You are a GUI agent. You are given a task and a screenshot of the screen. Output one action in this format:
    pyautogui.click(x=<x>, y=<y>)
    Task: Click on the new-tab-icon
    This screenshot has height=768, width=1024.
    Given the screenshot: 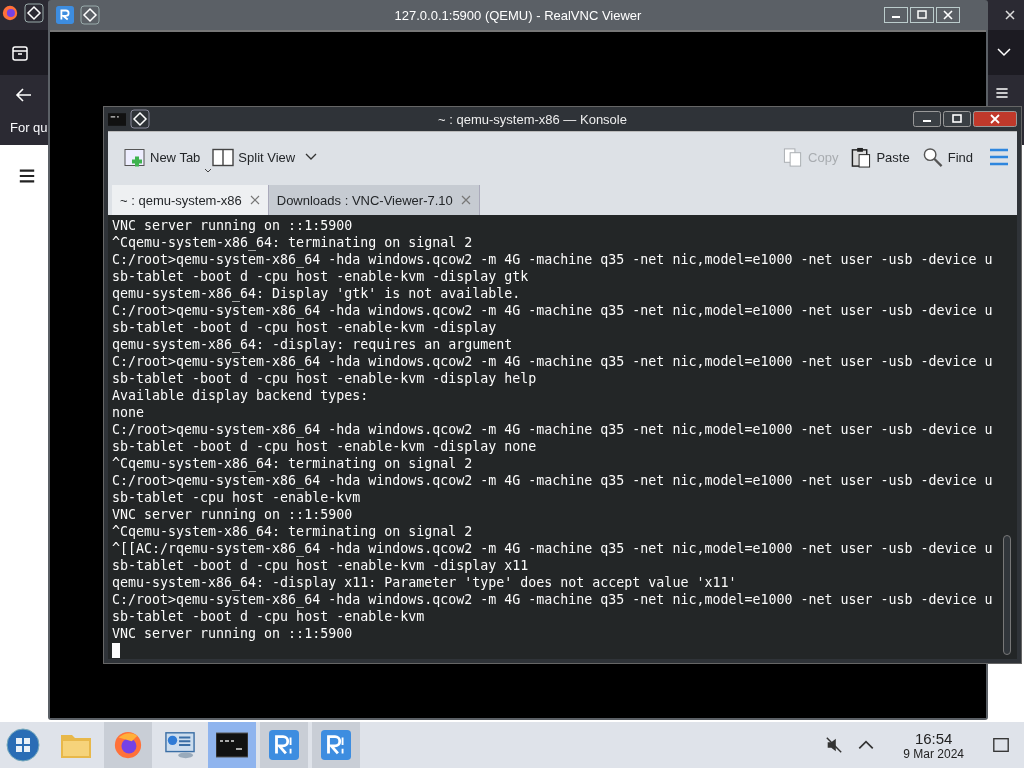 What is the action you would take?
    pyautogui.click(x=135, y=157)
    